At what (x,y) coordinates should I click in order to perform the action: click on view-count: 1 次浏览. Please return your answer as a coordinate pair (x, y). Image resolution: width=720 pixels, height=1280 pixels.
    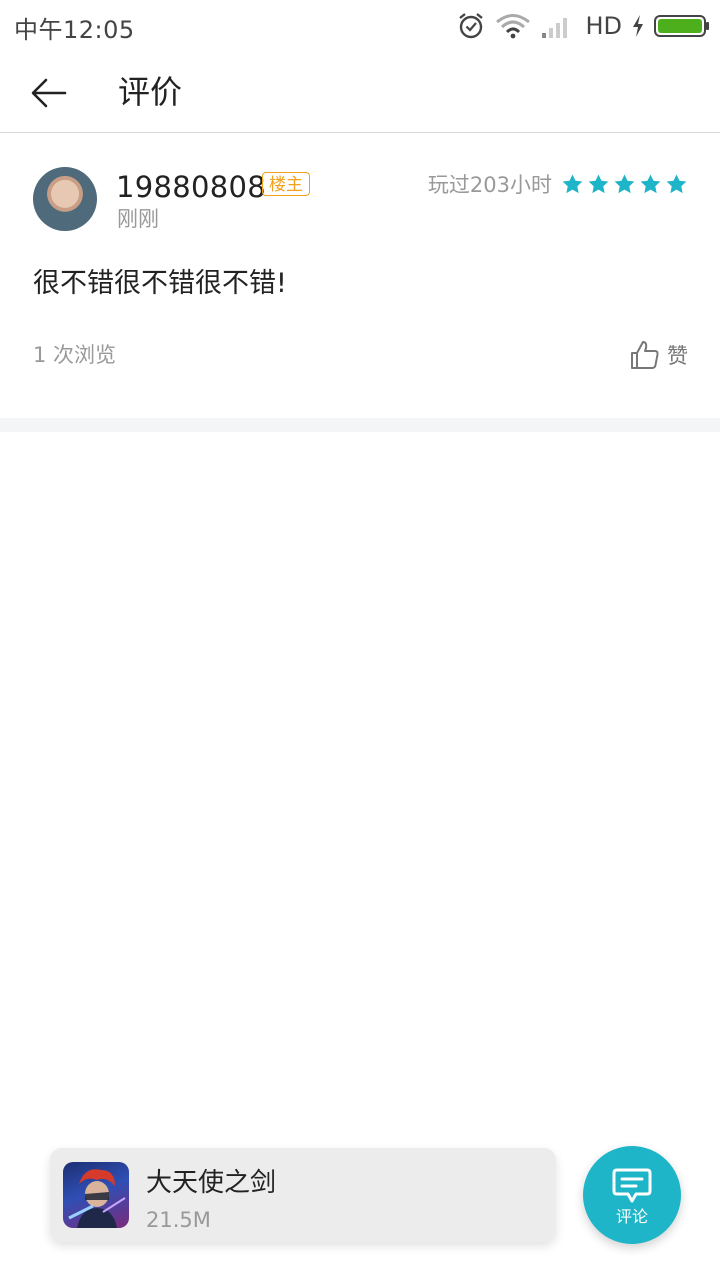
    Looking at the image, I should click on (75, 355).